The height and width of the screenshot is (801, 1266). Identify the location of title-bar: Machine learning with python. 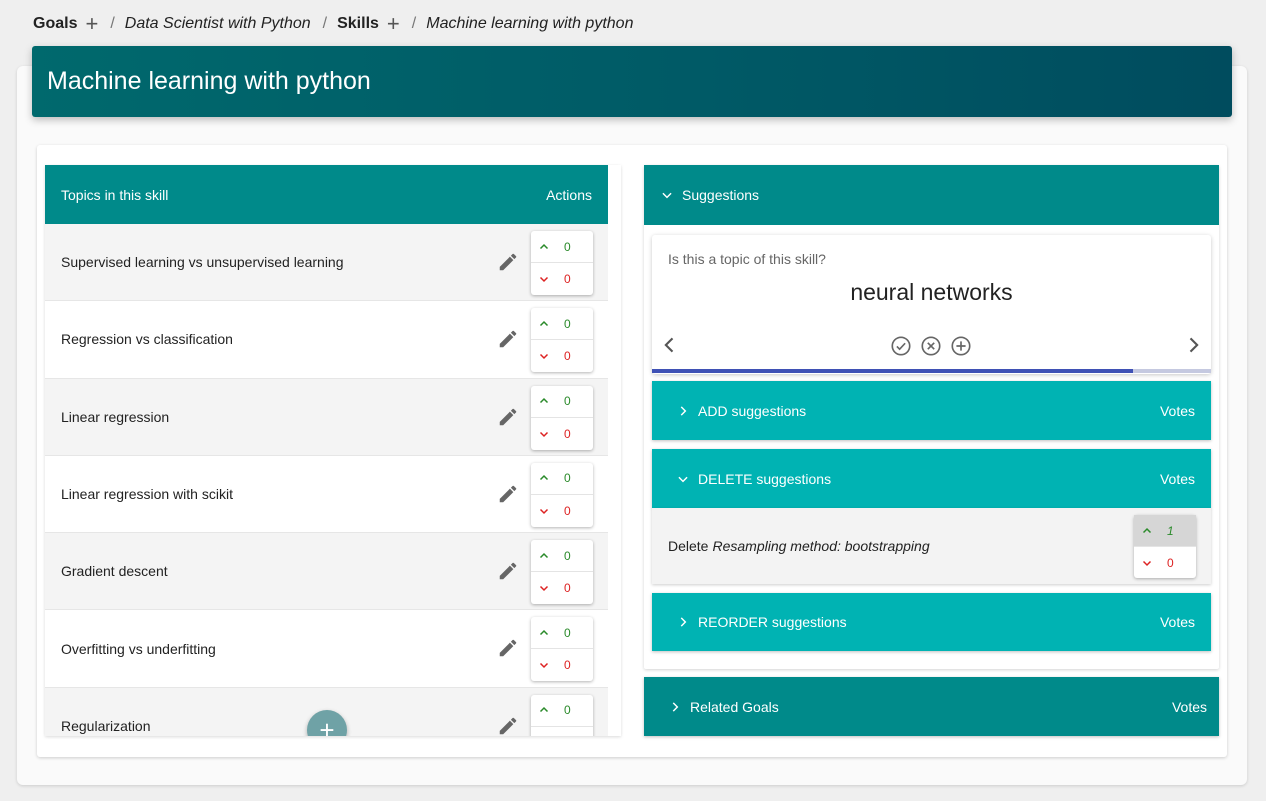
(632, 81).